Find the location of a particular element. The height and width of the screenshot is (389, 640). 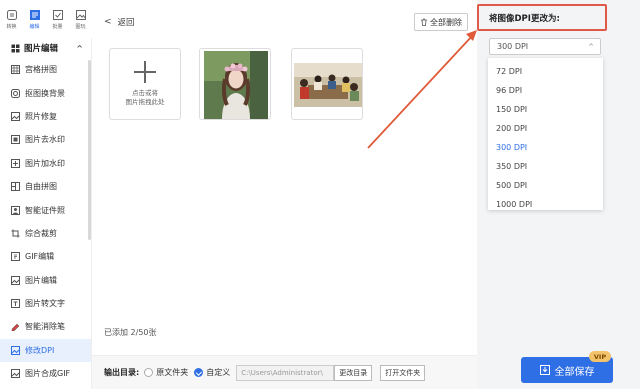

option-original-folder: 原文件夹 is located at coordinates (166, 372).